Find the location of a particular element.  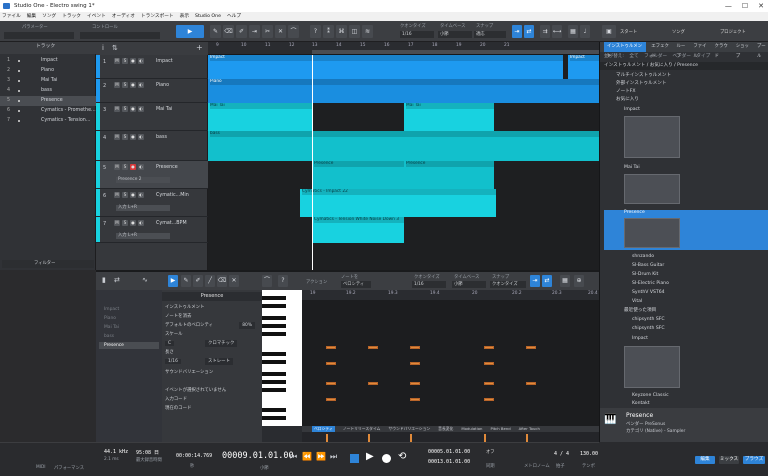

track-name: Impact is located at coordinates (164, 61).